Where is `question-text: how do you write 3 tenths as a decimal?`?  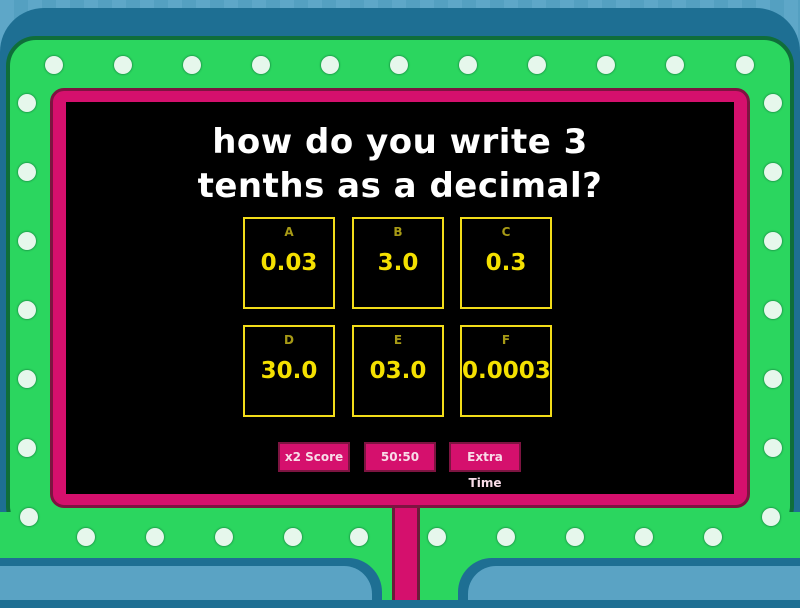
question-text: how do you write 3 tenths as a decimal? is located at coordinates (400, 164).